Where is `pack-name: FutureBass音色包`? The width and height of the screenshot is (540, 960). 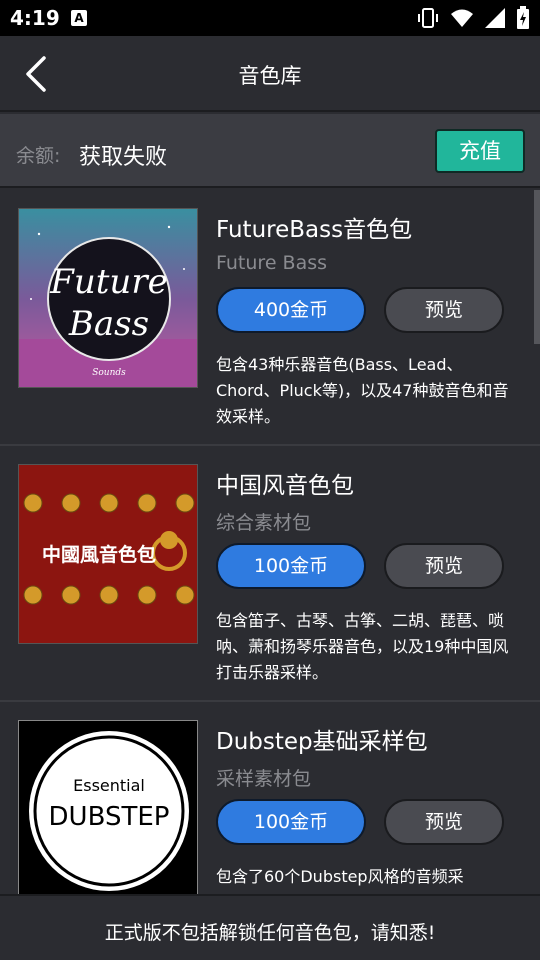 pack-name: FutureBass音色包 is located at coordinates (314, 230).